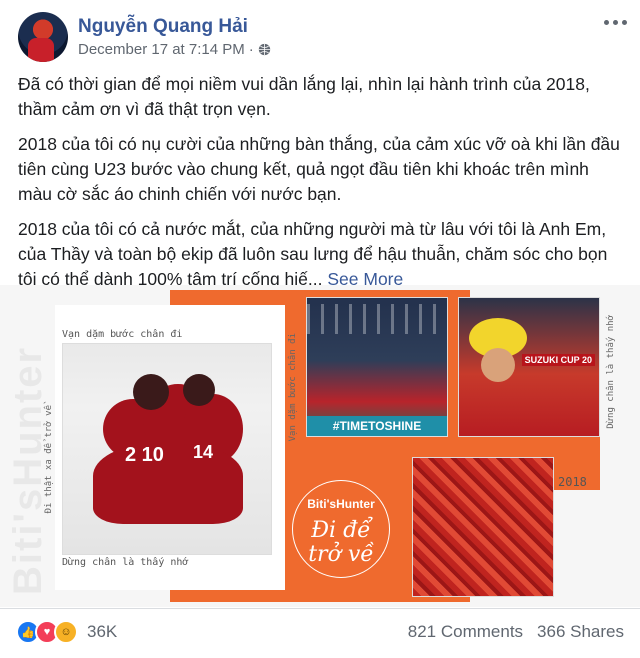 This screenshot has width=640, height=658. What do you see at coordinates (529, 367) in the screenshot?
I see `photo-fan-yellow-hair: SUZUKI CUP 20` at bounding box center [529, 367].